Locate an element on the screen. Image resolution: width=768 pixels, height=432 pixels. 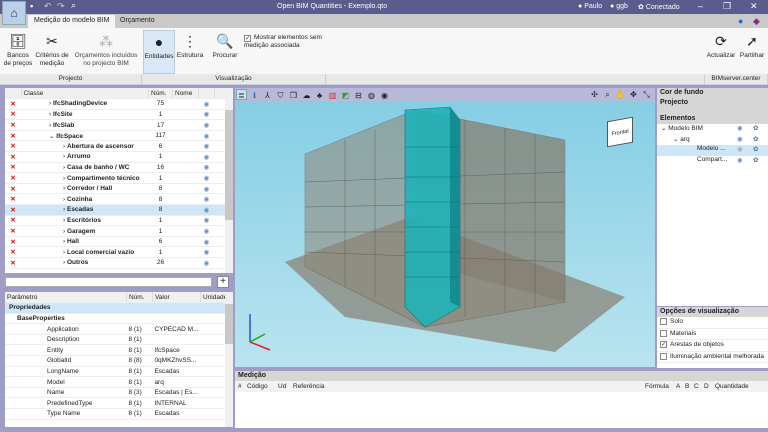
tree-row: ✕ › Outros 26 ◉ is located at coordinates (119, 263).